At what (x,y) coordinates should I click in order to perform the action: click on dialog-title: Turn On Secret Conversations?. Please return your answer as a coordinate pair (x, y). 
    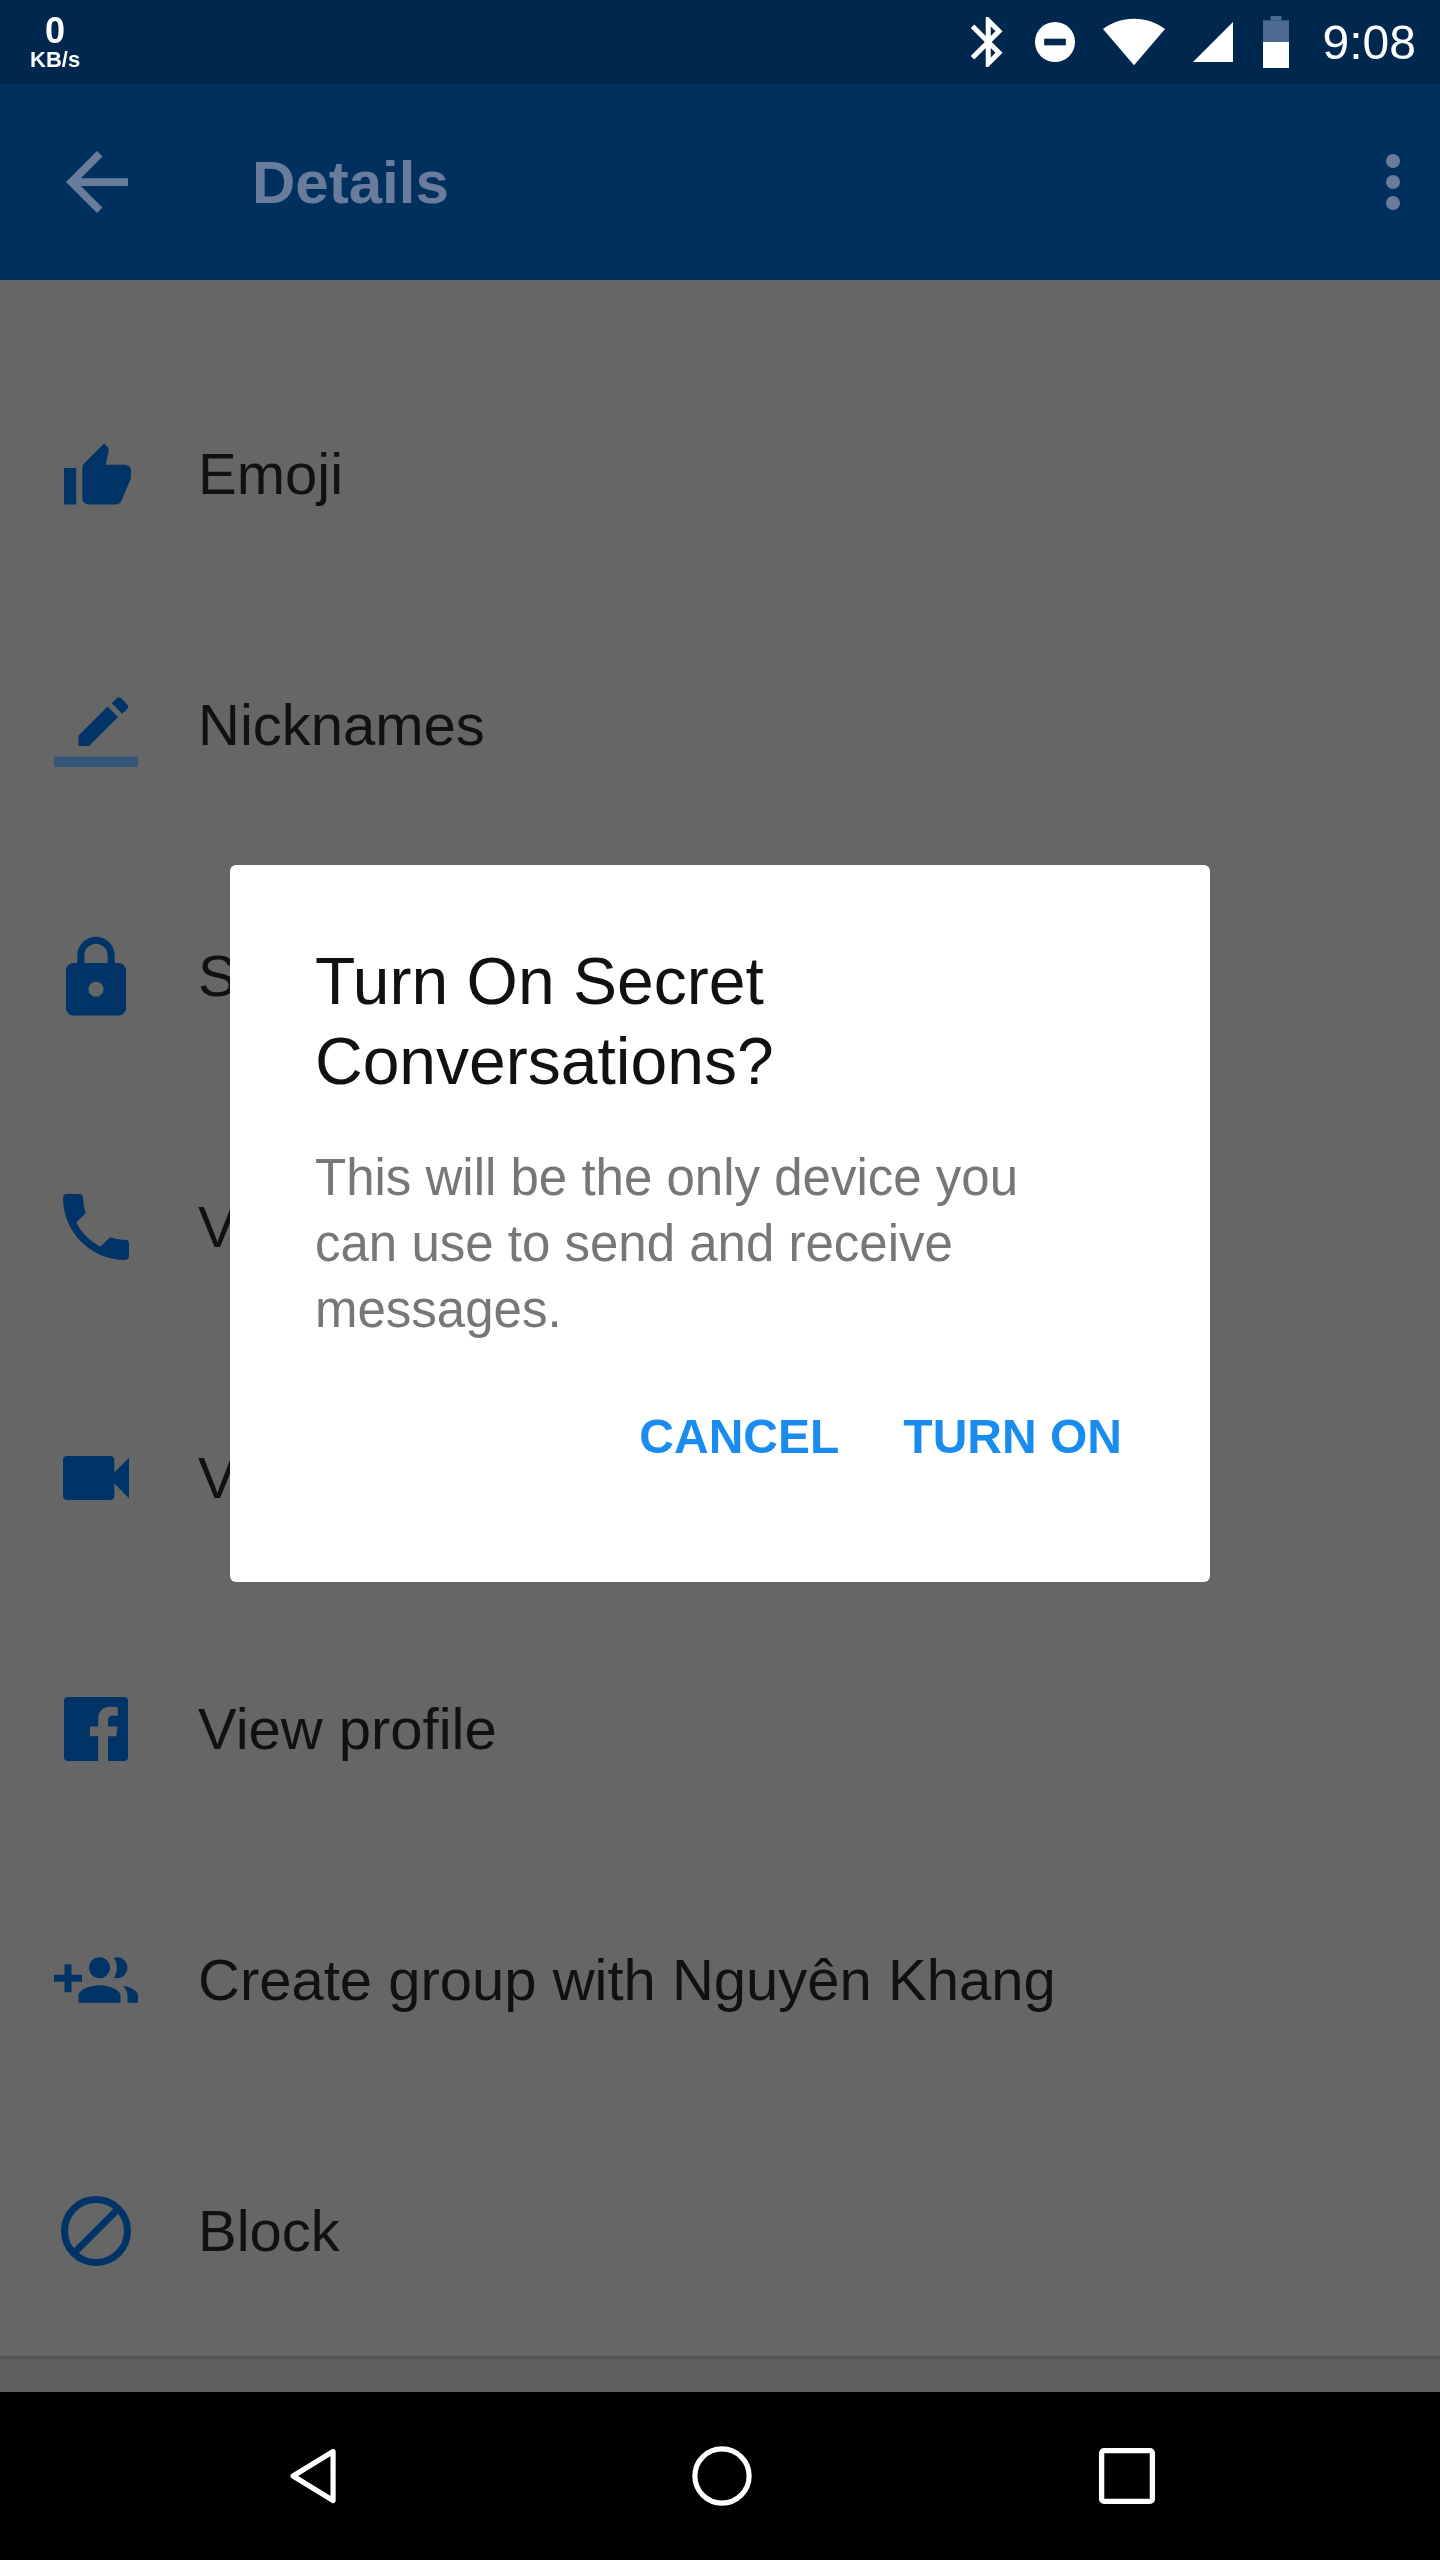
    Looking at the image, I should click on (545, 1021).